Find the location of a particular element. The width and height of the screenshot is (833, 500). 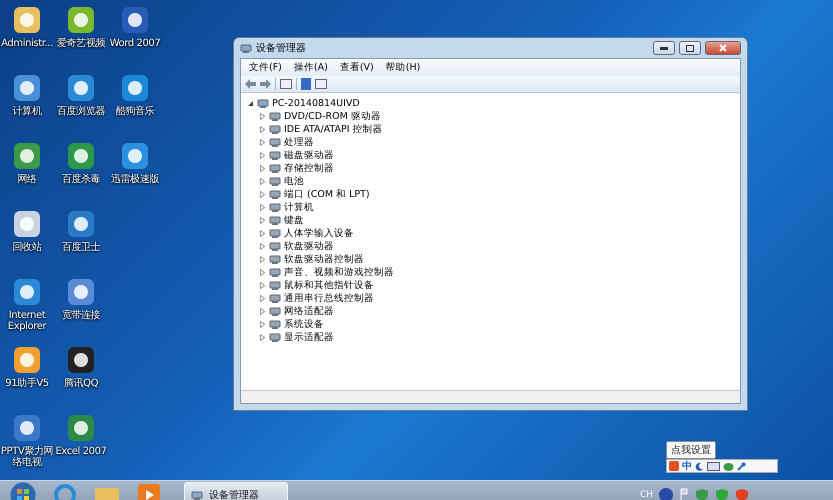

media-player-icon is located at coordinates (149, 492).